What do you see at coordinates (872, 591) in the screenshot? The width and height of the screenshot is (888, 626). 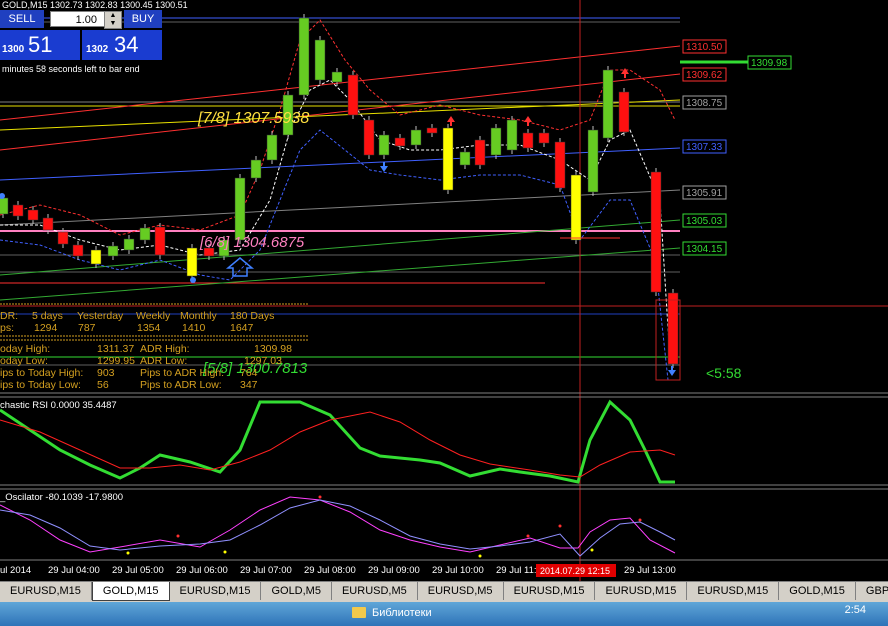 I see `chart-tab: GBPUSD,M15` at bounding box center [872, 591].